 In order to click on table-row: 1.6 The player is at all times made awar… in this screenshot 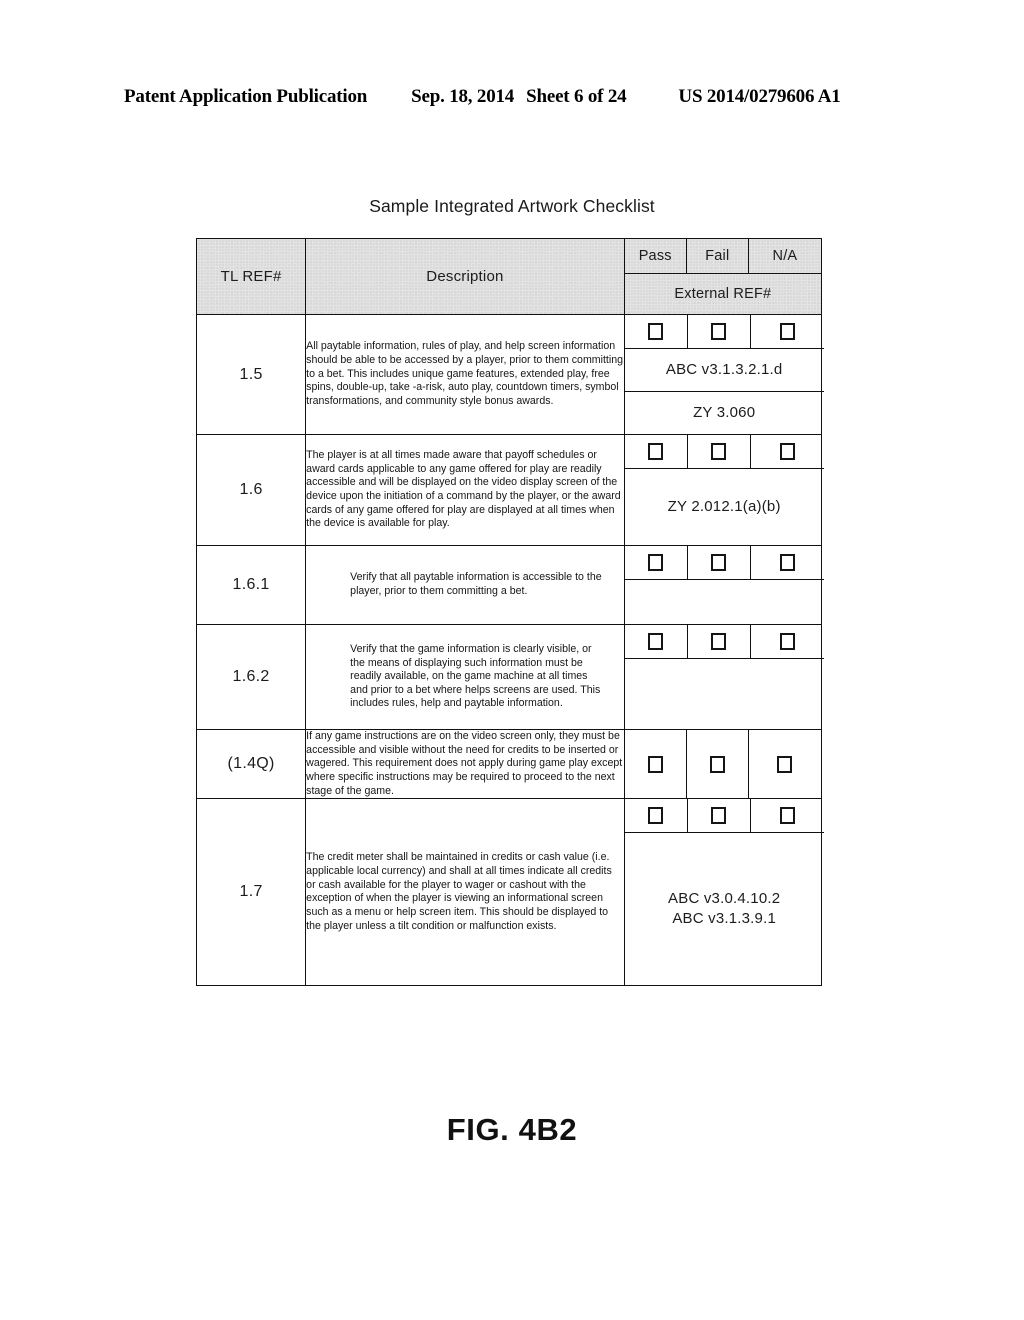, I will do `click(509, 490)`.